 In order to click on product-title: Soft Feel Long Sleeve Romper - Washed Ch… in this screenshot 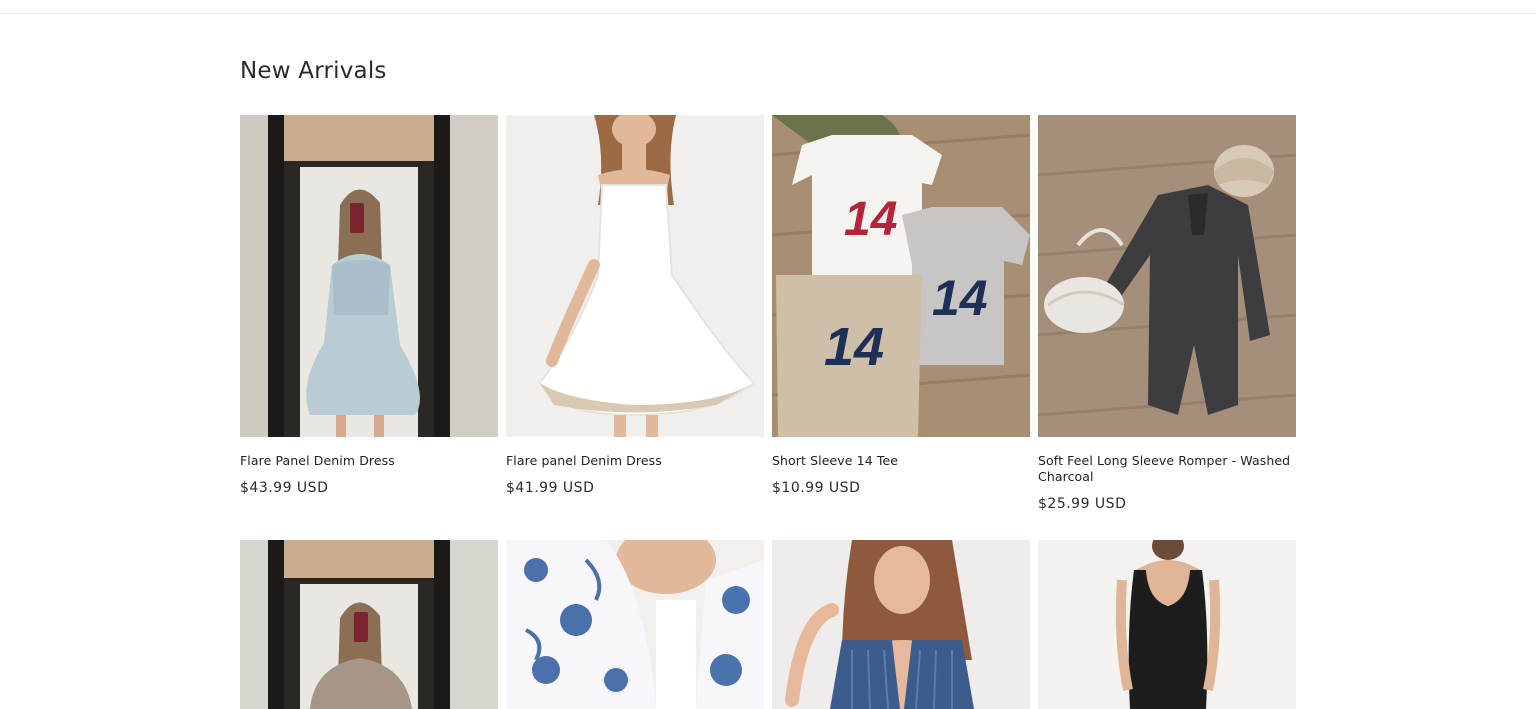, I will do `click(1167, 469)`.